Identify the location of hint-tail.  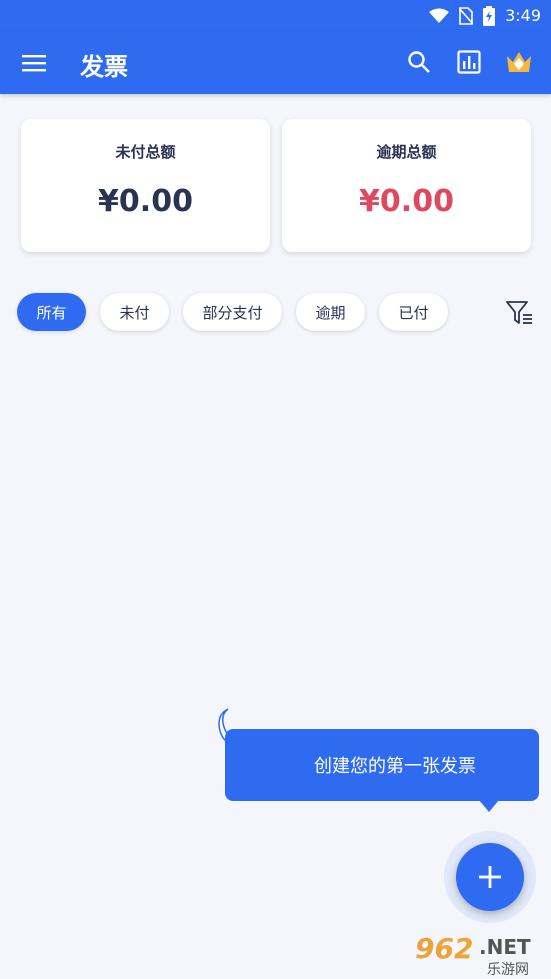
(489, 806).